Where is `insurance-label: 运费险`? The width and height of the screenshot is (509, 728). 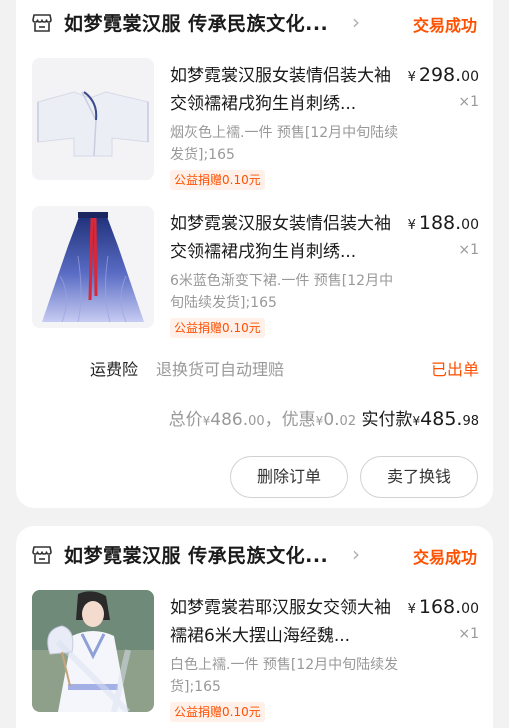 insurance-label: 运费险 is located at coordinates (114, 369).